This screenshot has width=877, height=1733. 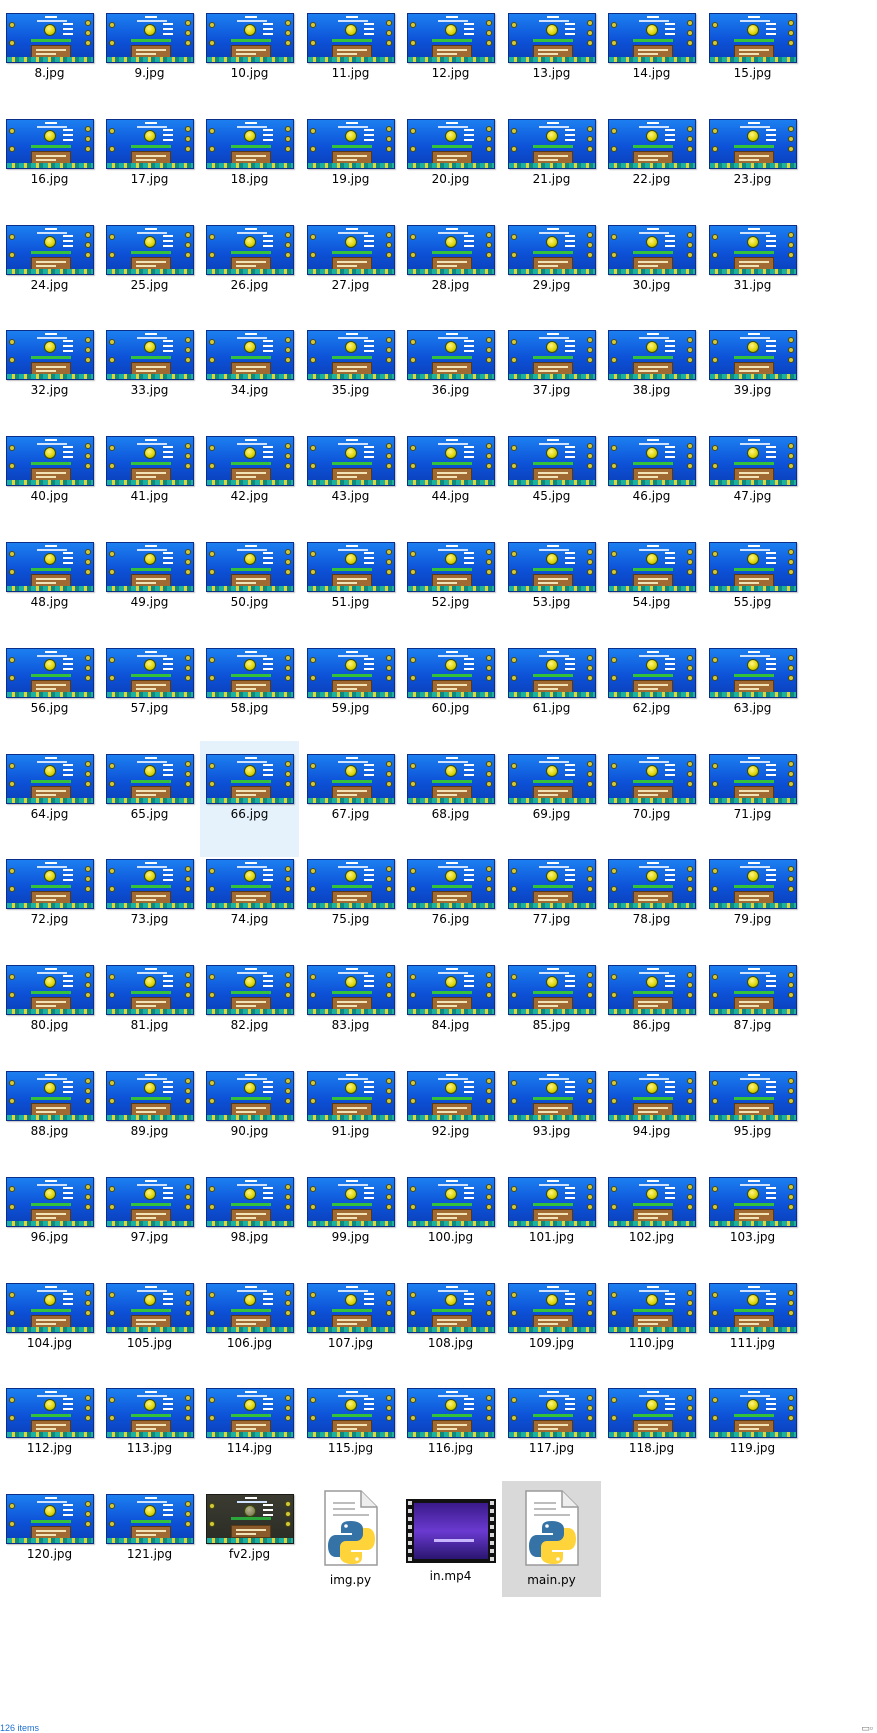 I want to click on file-item: 38.jpg, so click(x=651, y=375).